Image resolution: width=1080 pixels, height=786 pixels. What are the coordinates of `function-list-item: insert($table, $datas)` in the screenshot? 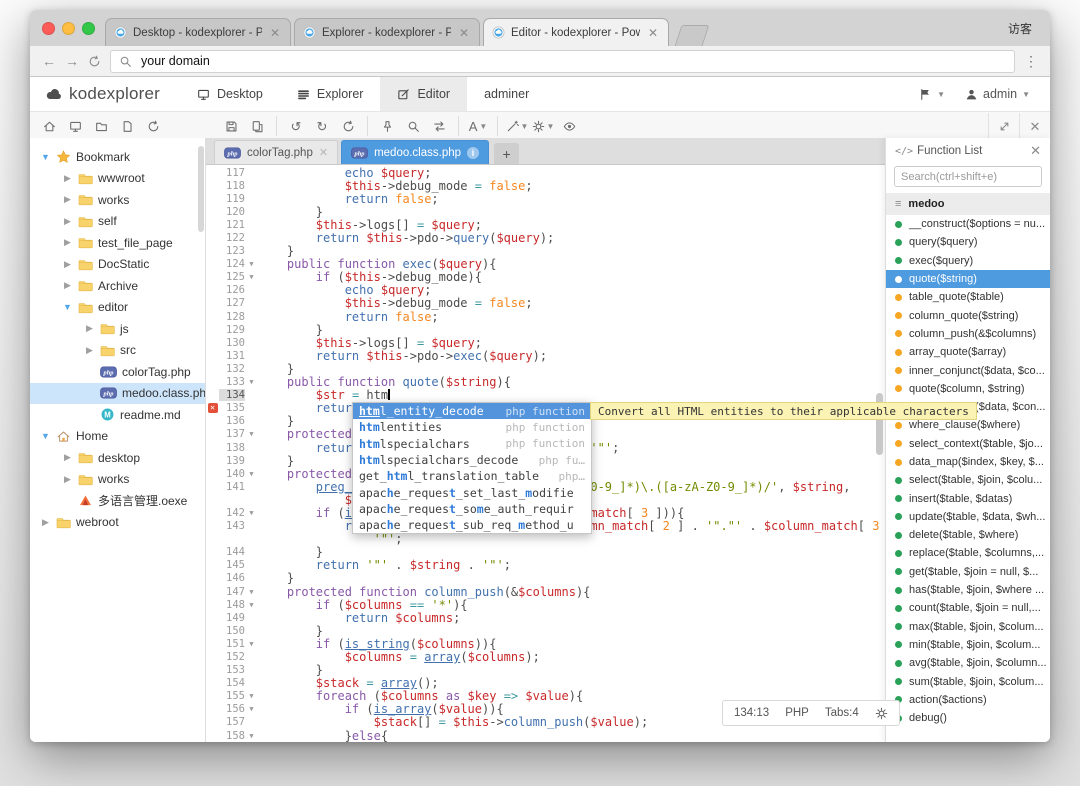 It's located at (968, 498).